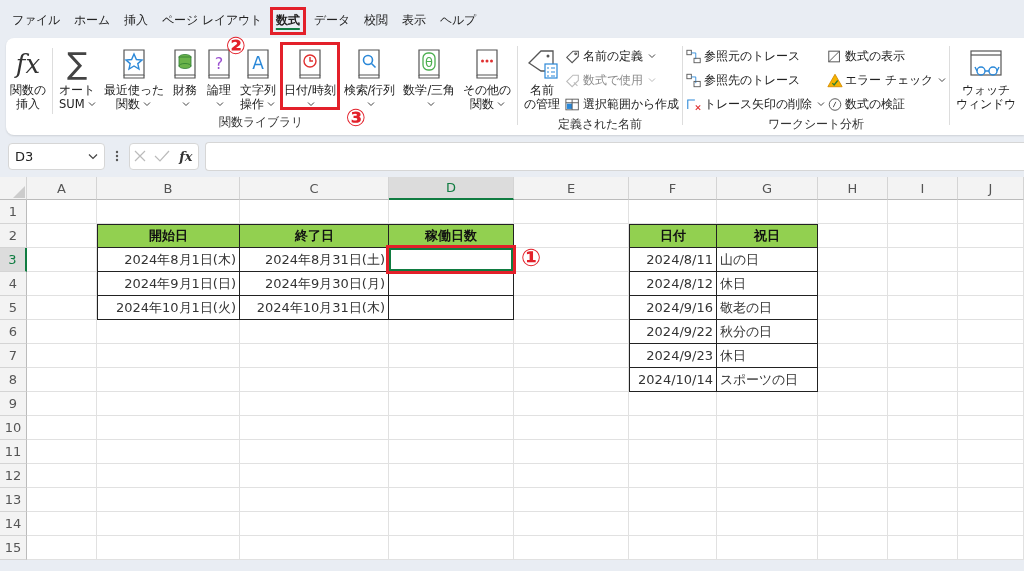 This screenshot has width=1024, height=571. I want to click on ribbon-button: 最近使った 関数, so click(133, 78).